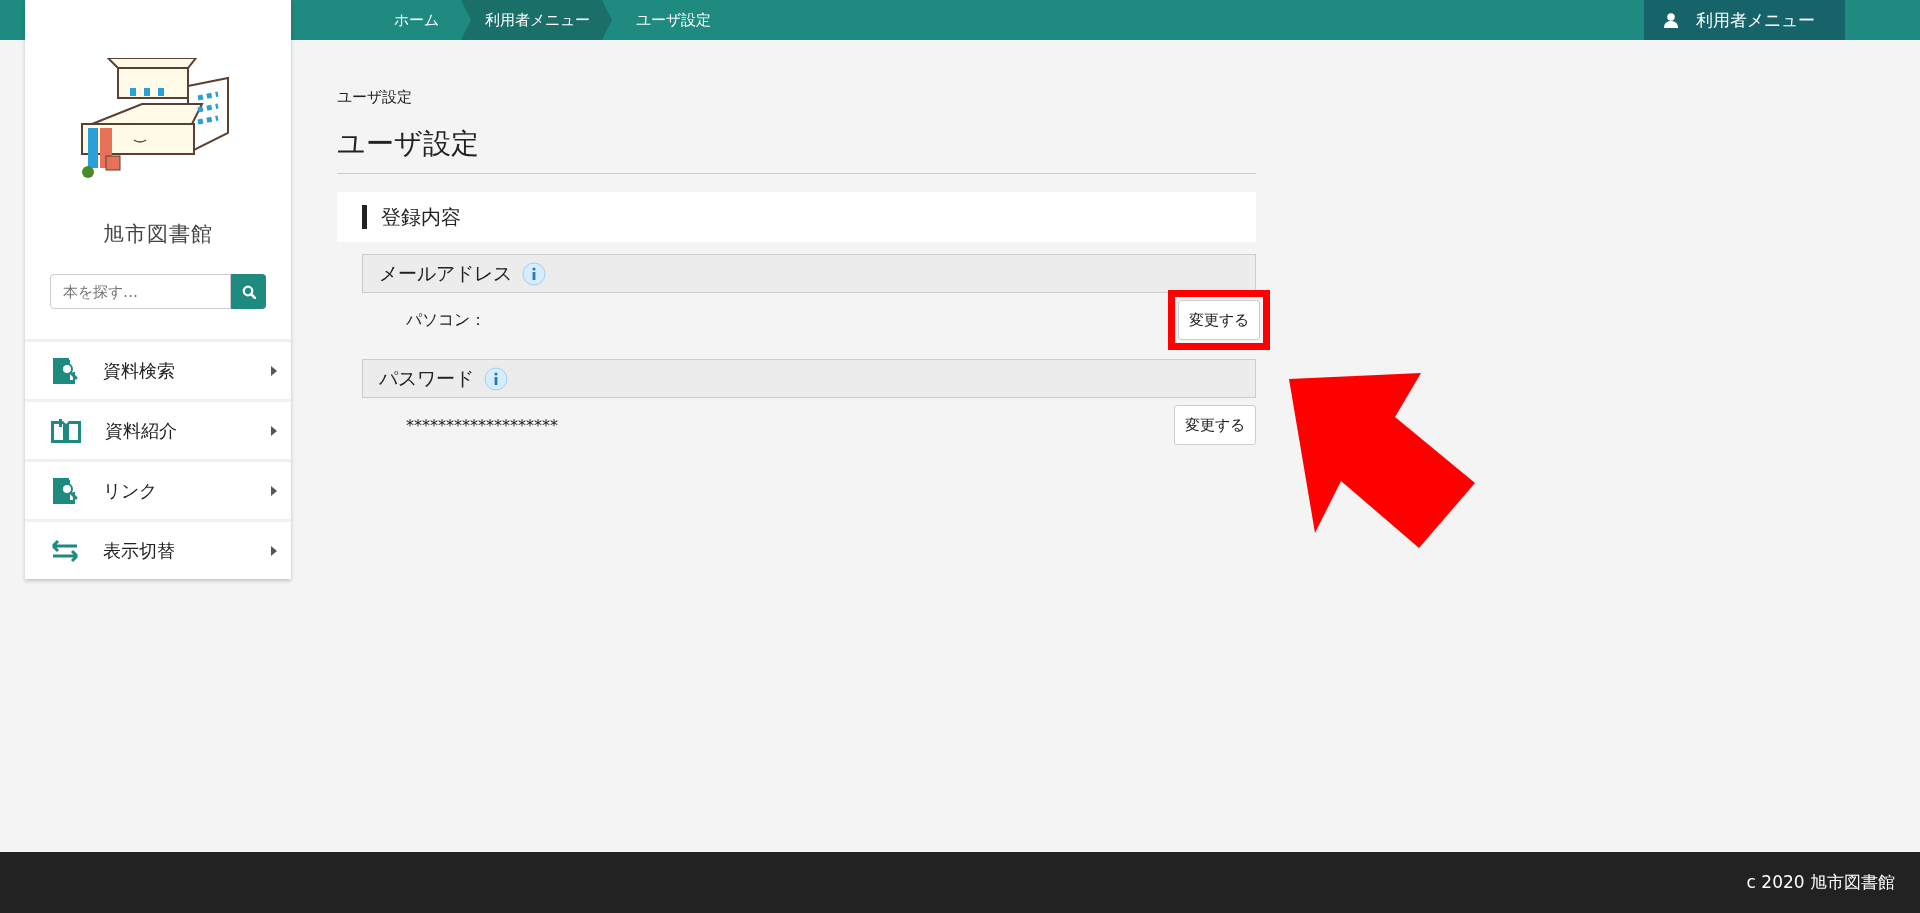  What do you see at coordinates (445, 273) in the screenshot?
I see `group-title: メールアドレス` at bounding box center [445, 273].